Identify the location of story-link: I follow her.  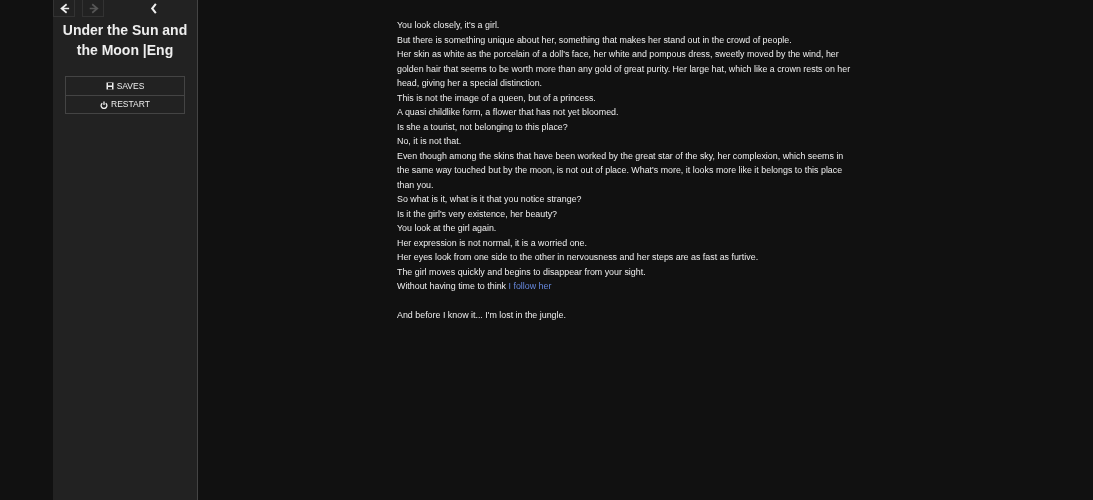
(530, 286).